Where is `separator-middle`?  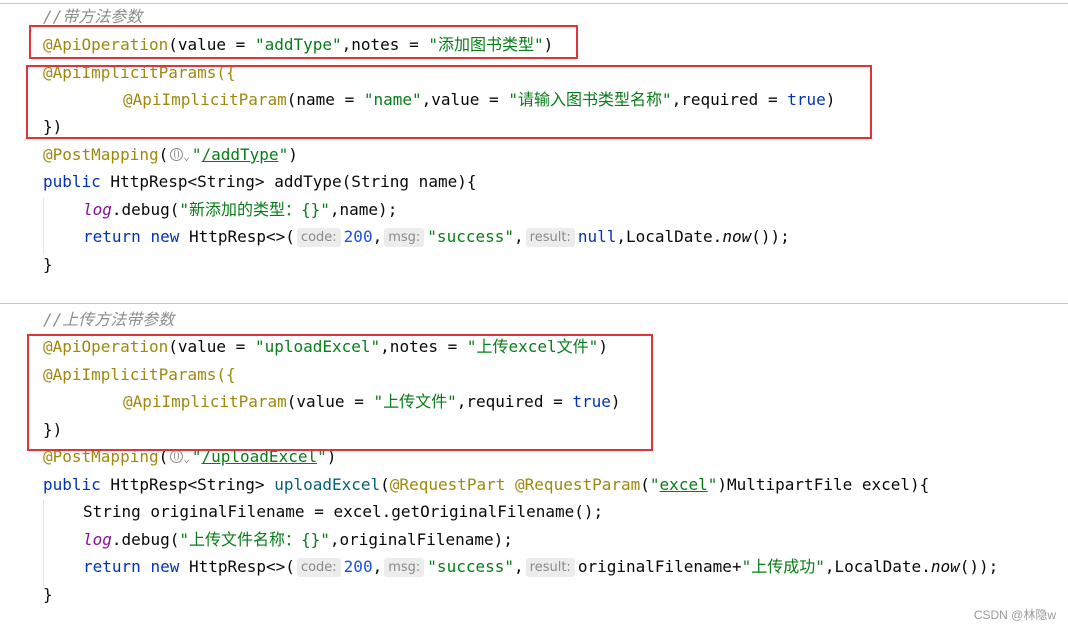
separator-middle is located at coordinates (534, 303).